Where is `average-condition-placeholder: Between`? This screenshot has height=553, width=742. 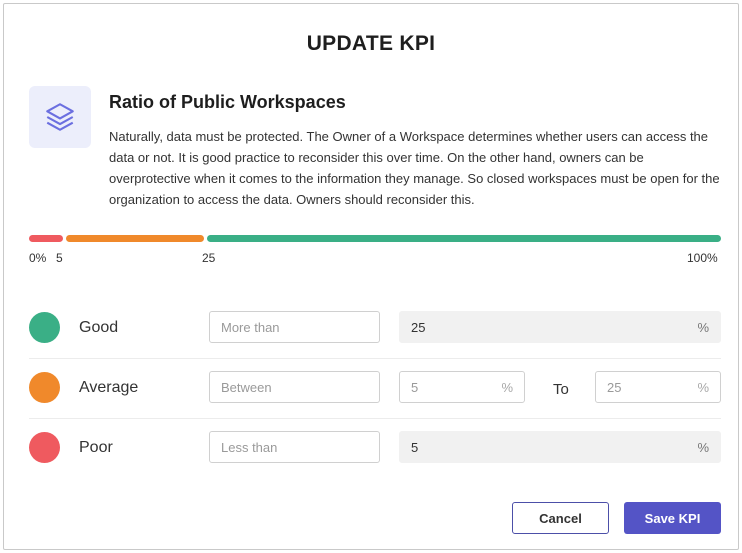
average-condition-placeholder: Between is located at coordinates (246, 387).